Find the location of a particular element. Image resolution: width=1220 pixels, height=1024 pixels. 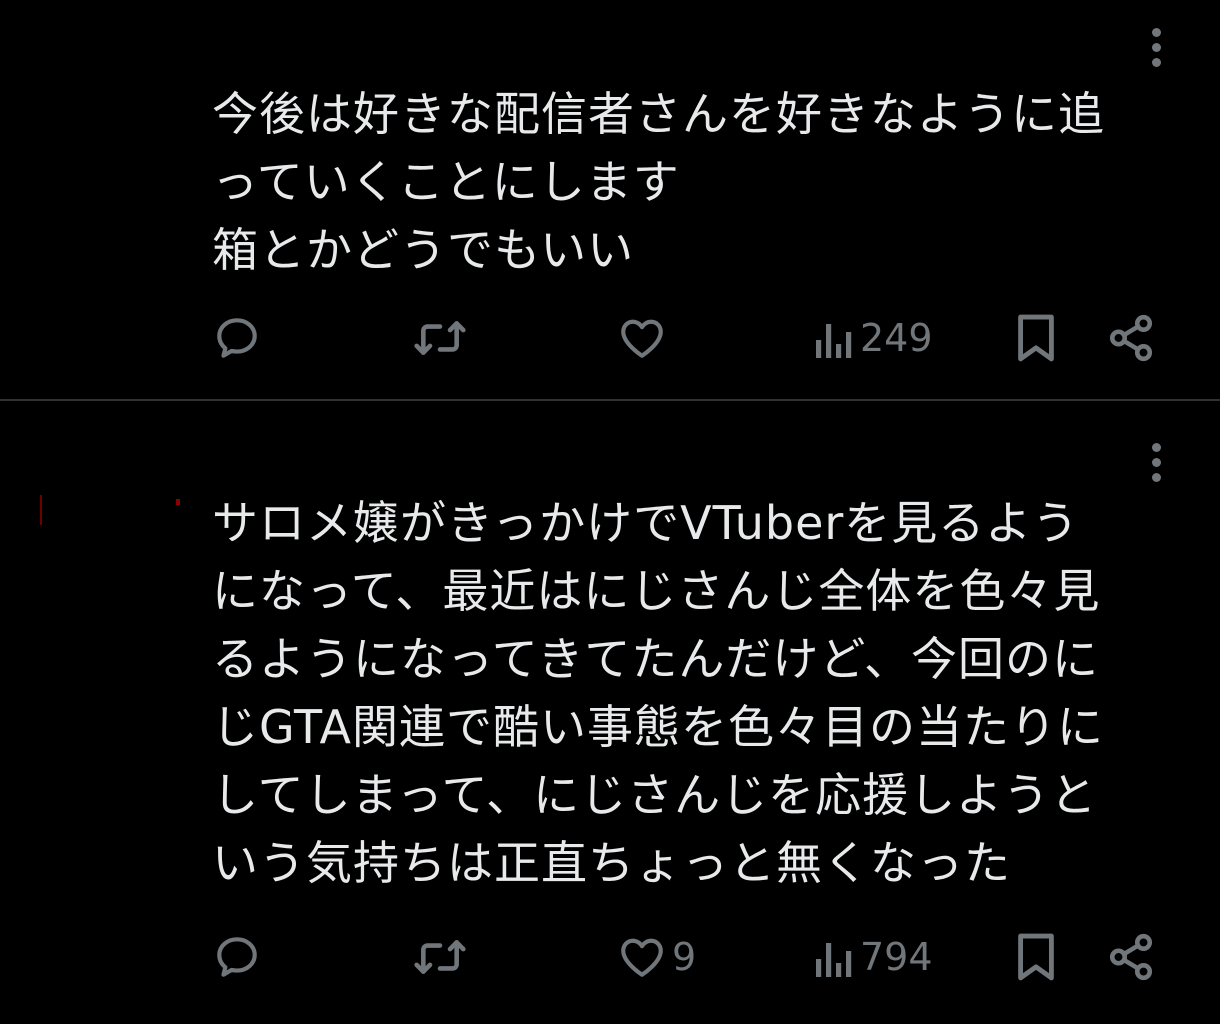

redacted-avatar-area is located at coordinates (110, 510).